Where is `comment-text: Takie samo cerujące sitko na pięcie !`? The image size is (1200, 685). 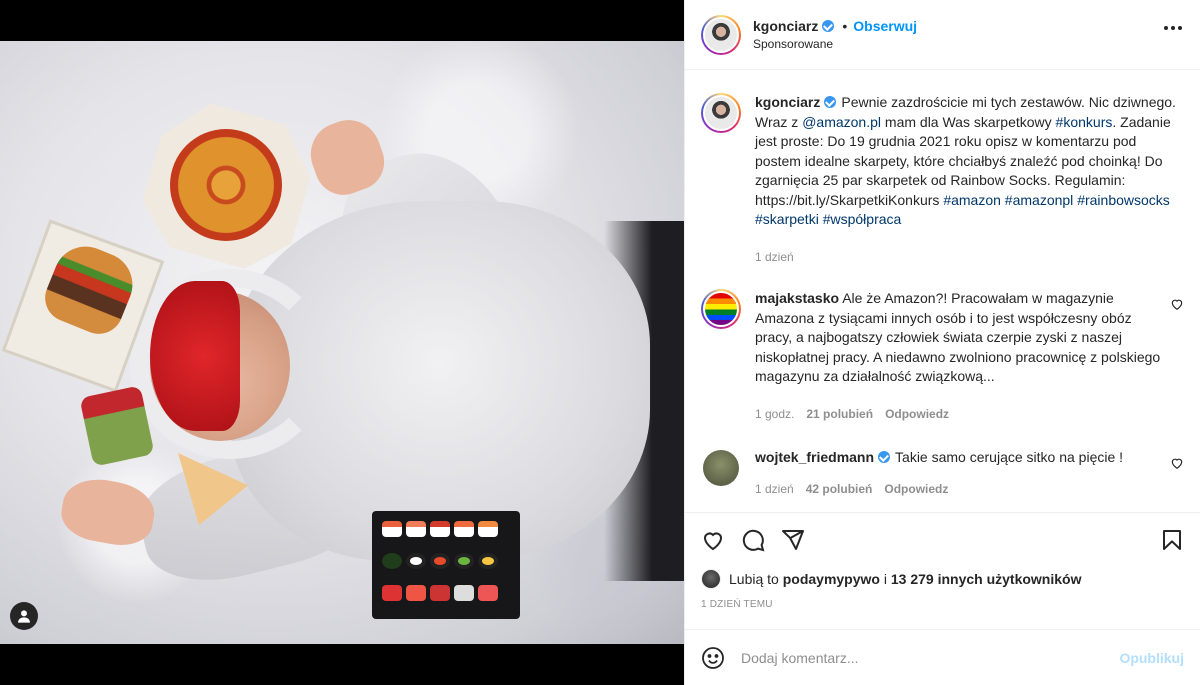 comment-text: Takie samo cerujące sitko na pięcie ! is located at coordinates (1009, 457).